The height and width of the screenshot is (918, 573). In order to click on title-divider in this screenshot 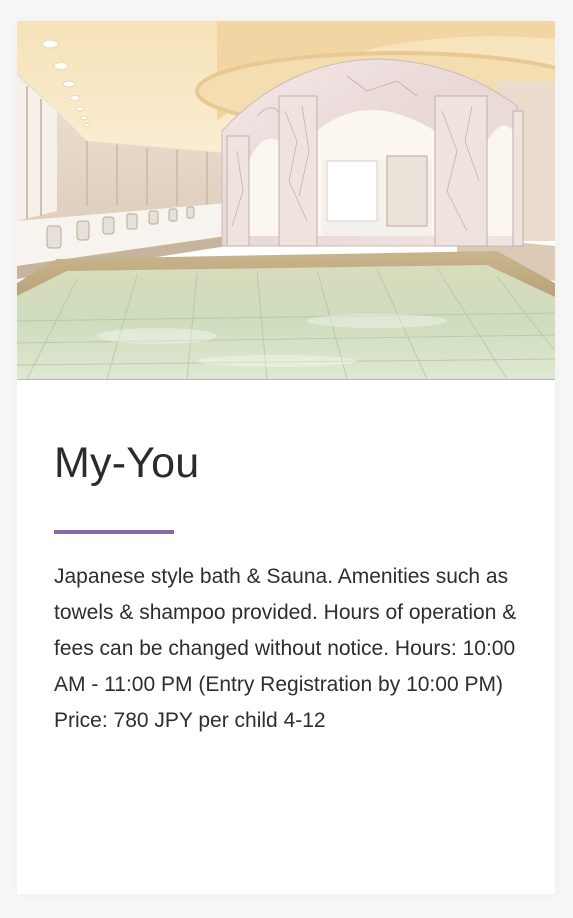, I will do `click(114, 532)`.